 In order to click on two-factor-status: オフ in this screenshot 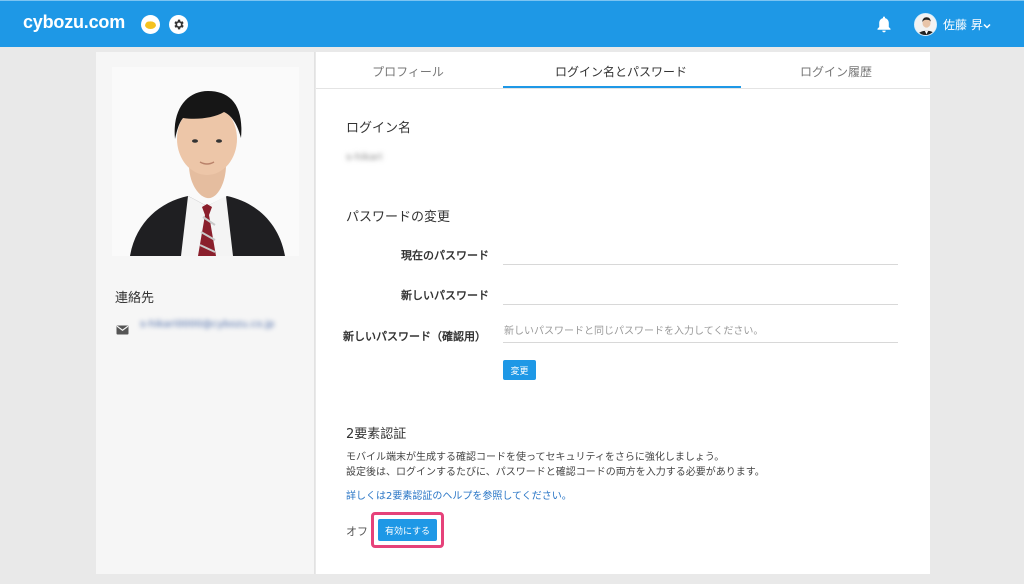, I will do `click(357, 531)`.